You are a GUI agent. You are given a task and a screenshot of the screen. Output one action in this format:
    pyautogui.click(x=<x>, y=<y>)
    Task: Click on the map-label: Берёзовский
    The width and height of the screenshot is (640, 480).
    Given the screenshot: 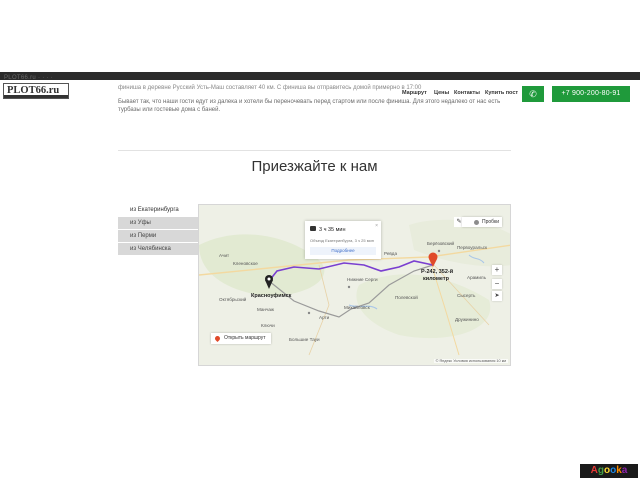 What is the action you would take?
    pyautogui.click(x=441, y=243)
    